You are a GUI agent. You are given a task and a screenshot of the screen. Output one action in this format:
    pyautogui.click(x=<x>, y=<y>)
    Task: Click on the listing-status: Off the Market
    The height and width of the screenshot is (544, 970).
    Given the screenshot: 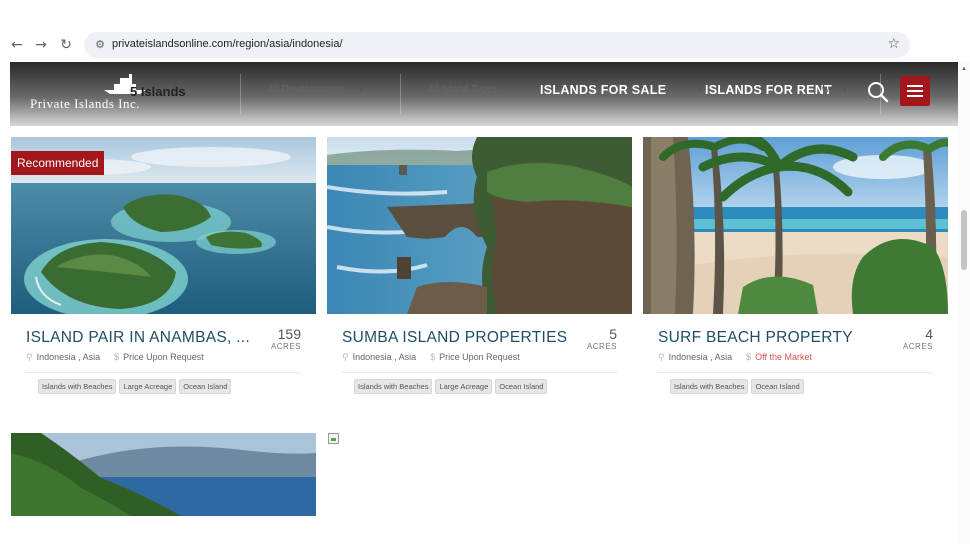 What is the action you would take?
    pyautogui.click(x=784, y=357)
    